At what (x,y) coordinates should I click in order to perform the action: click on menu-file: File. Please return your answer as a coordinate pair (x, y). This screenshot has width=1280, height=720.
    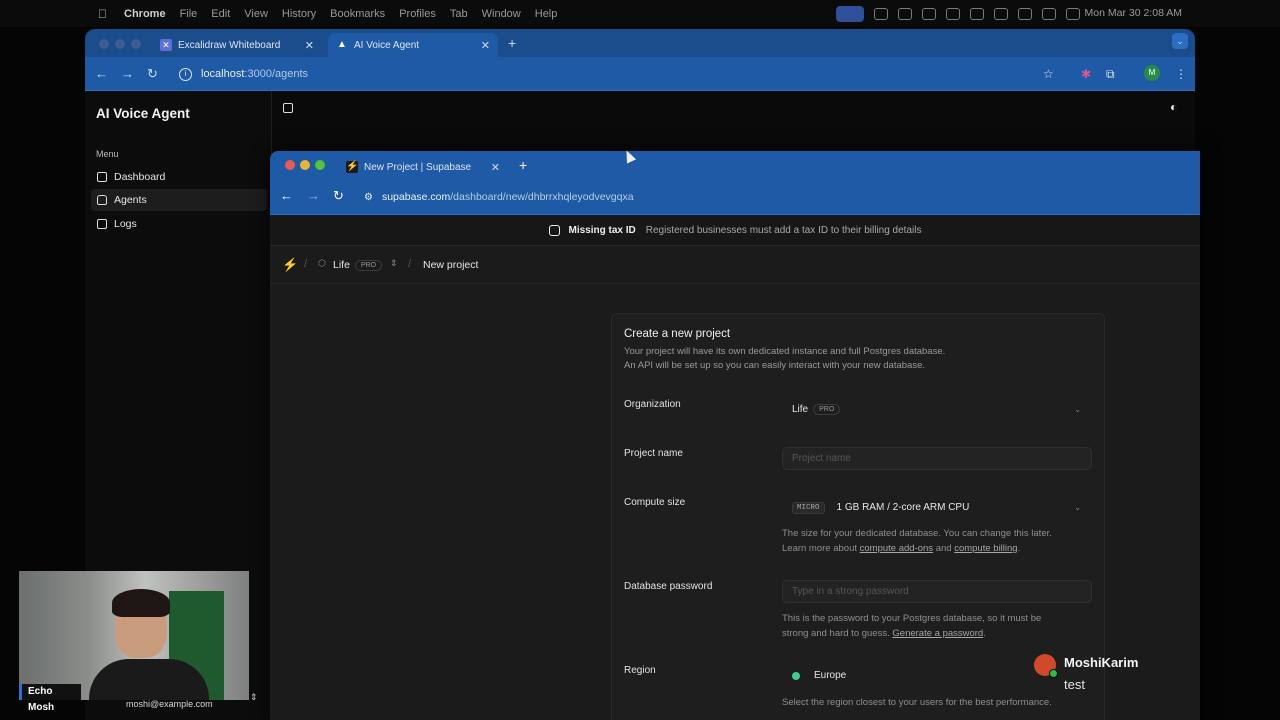
    Looking at the image, I should click on (189, 14).